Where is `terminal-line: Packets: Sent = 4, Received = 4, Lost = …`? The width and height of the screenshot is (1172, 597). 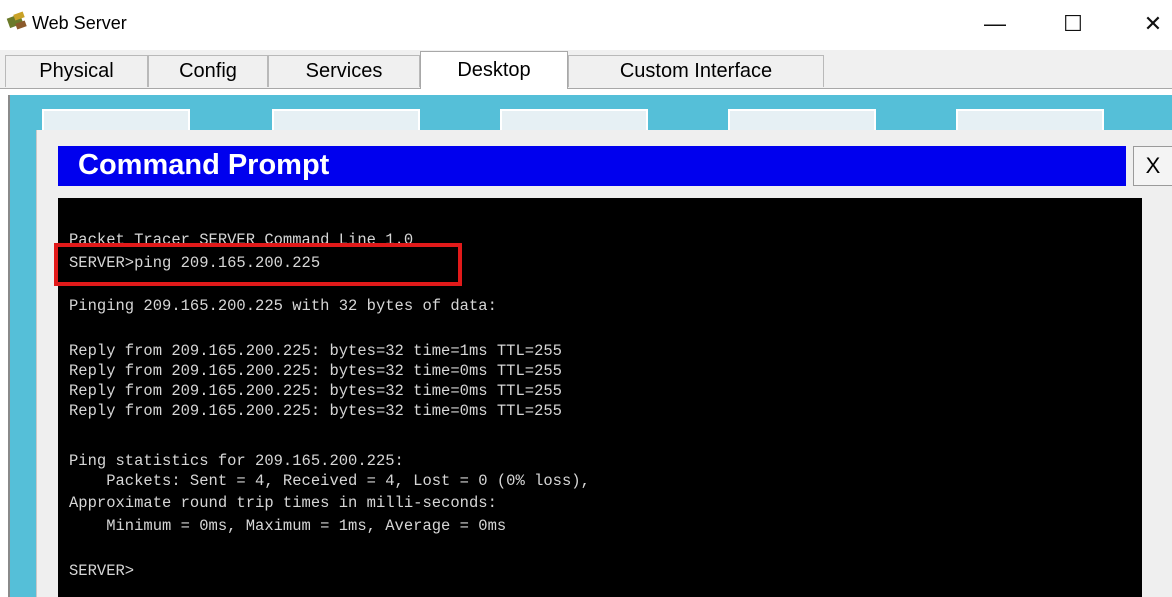 terminal-line: Packets: Sent = 4, Received = 4, Lost = … is located at coordinates (329, 481).